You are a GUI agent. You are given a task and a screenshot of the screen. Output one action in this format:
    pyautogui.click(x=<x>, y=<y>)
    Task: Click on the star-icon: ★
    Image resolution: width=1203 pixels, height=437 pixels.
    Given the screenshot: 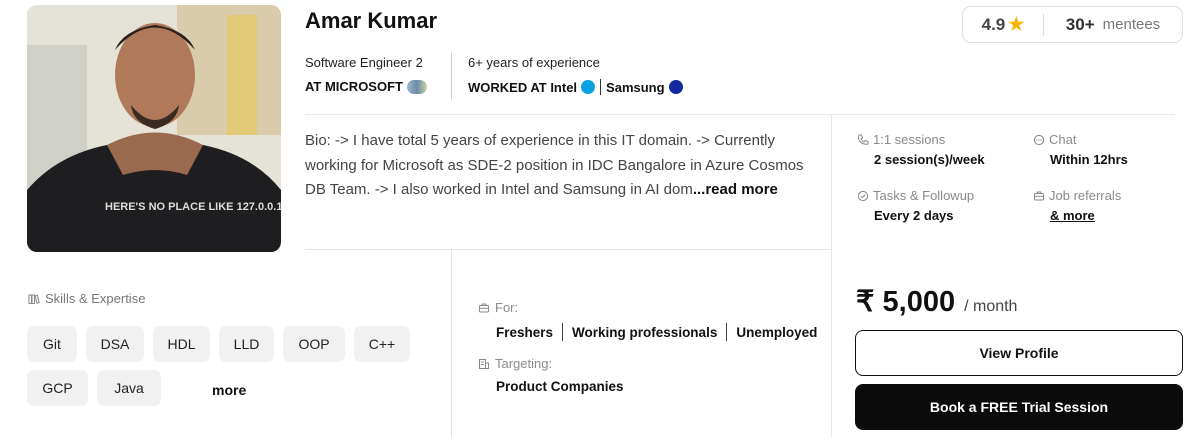 What is the action you would take?
    pyautogui.click(x=1016, y=24)
    